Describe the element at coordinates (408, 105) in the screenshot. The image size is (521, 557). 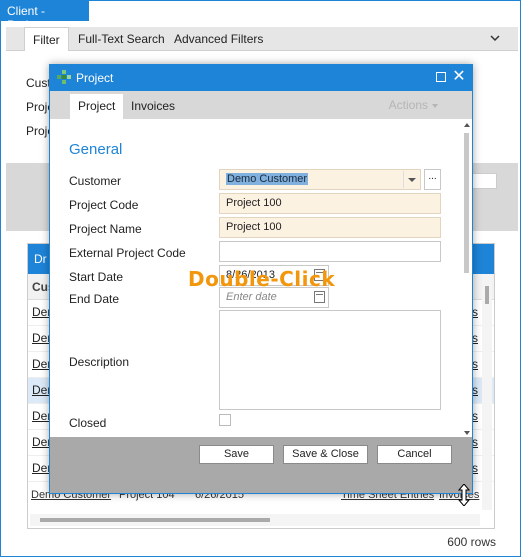
I see `actions-label: Actions` at that location.